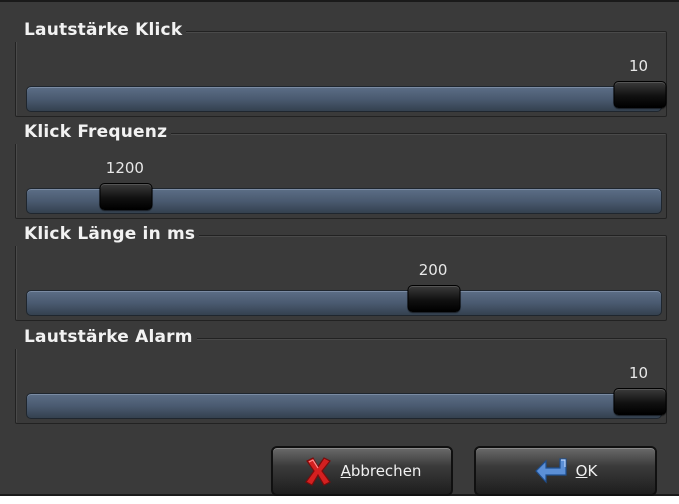 This screenshot has width=679, height=504. Describe the element at coordinates (124, 168) in the screenshot. I see `slider-value: 1200` at that location.